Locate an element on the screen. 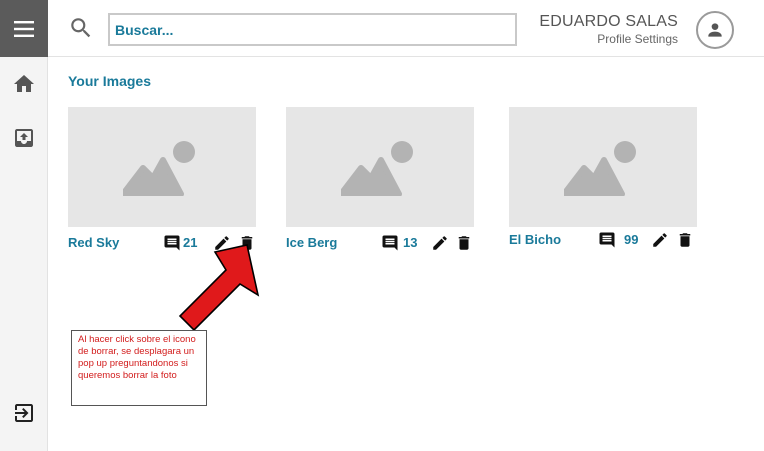 The image size is (764, 451). image-title: El Bicho is located at coordinates (535, 239).